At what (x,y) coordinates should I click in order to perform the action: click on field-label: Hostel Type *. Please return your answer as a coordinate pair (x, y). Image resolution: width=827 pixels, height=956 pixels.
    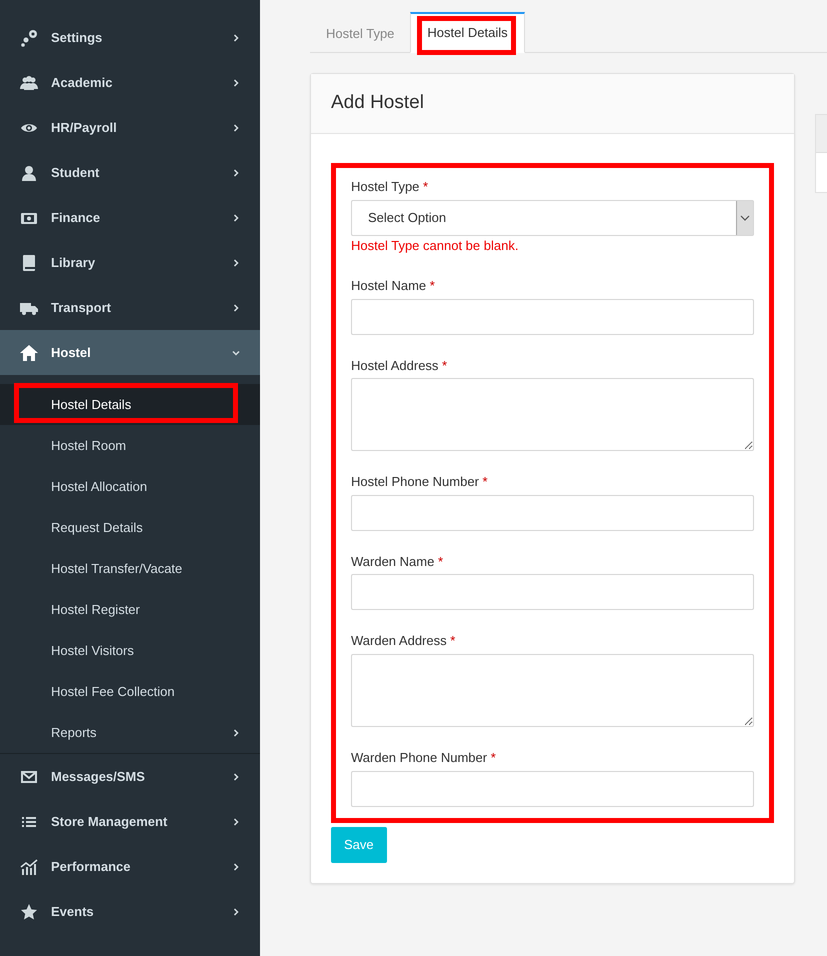
    Looking at the image, I should click on (389, 187).